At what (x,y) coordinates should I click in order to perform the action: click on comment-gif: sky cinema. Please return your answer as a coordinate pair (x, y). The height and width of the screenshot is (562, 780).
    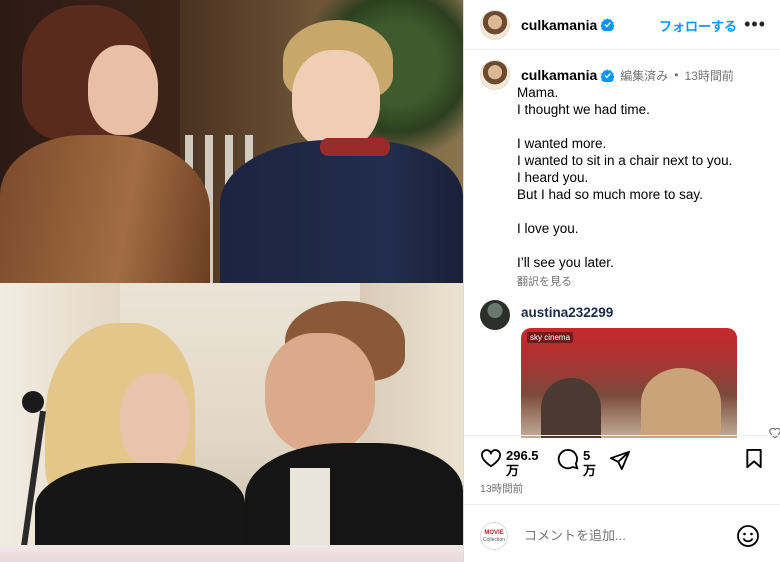
    Looking at the image, I should click on (629, 383).